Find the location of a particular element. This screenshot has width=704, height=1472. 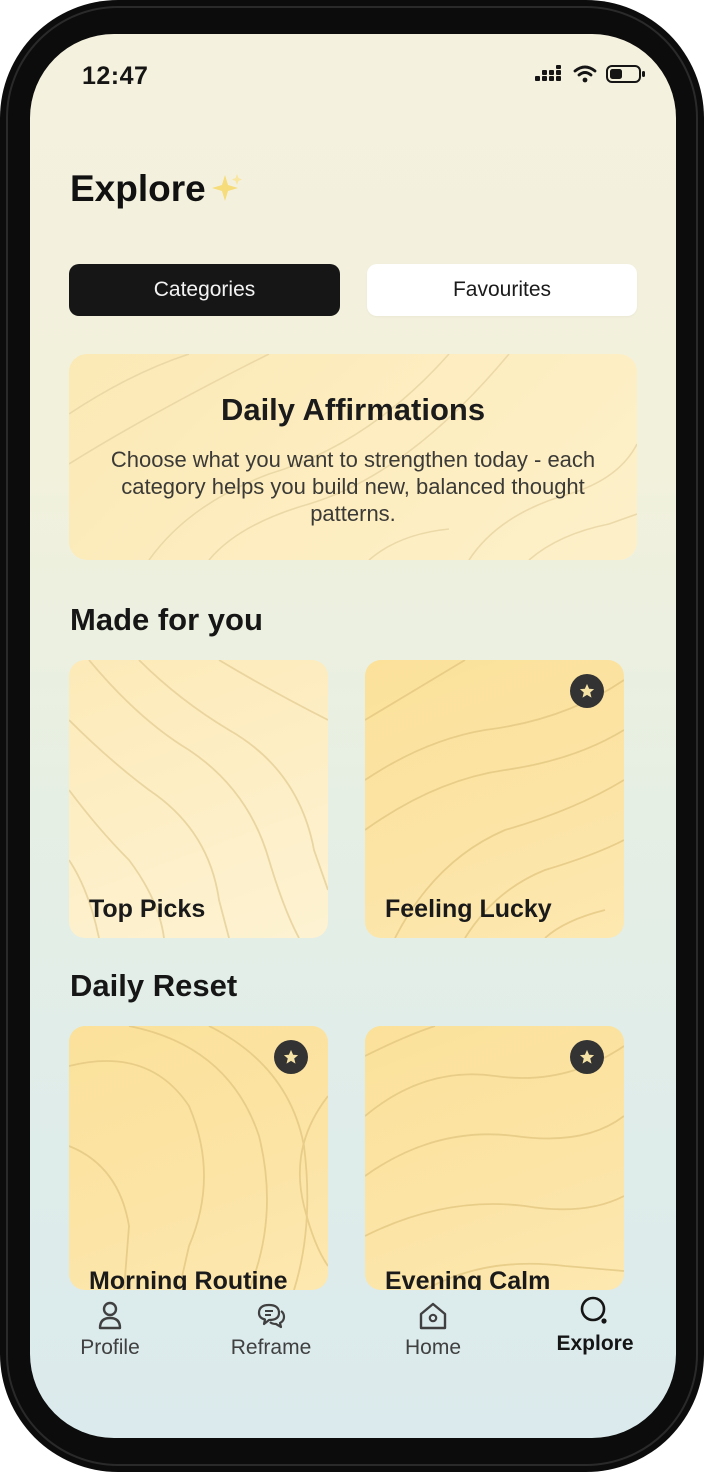

tab-favourites-label: Favourites is located at coordinates (502, 289).